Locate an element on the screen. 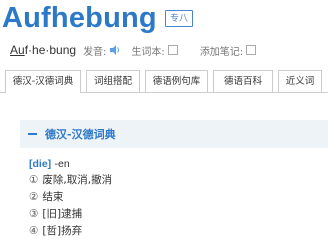 The height and width of the screenshot is (247, 328). syllable-rest: f·he·bung is located at coordinates (50, 50).